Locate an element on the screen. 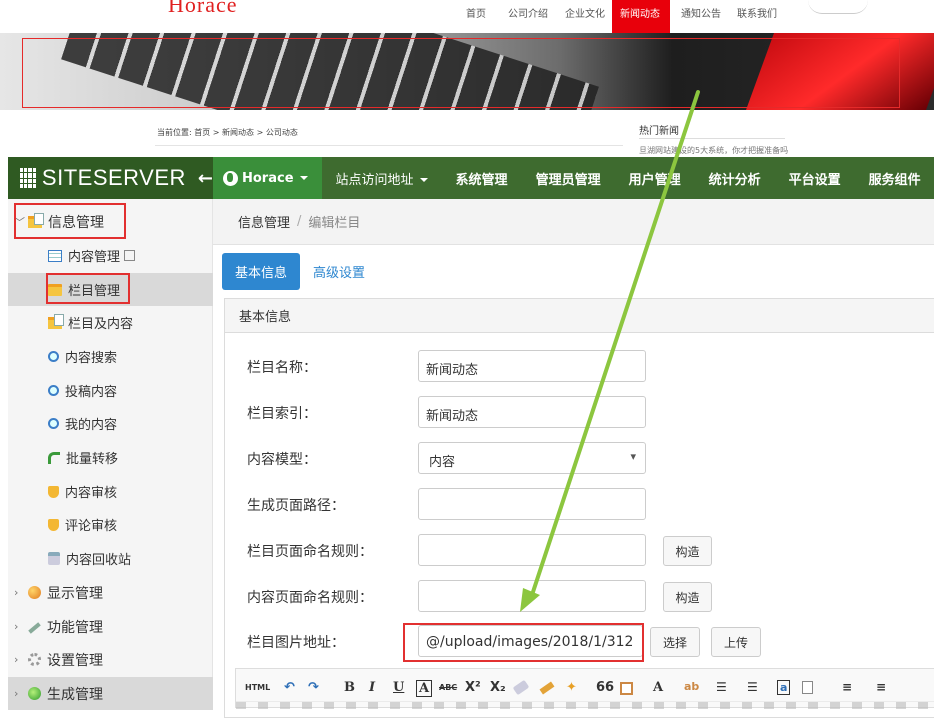 The height and width of the screenshot is (718, 934). sidebar-item-settings-management: › 设置管理 is located at coordinates (110, 659).